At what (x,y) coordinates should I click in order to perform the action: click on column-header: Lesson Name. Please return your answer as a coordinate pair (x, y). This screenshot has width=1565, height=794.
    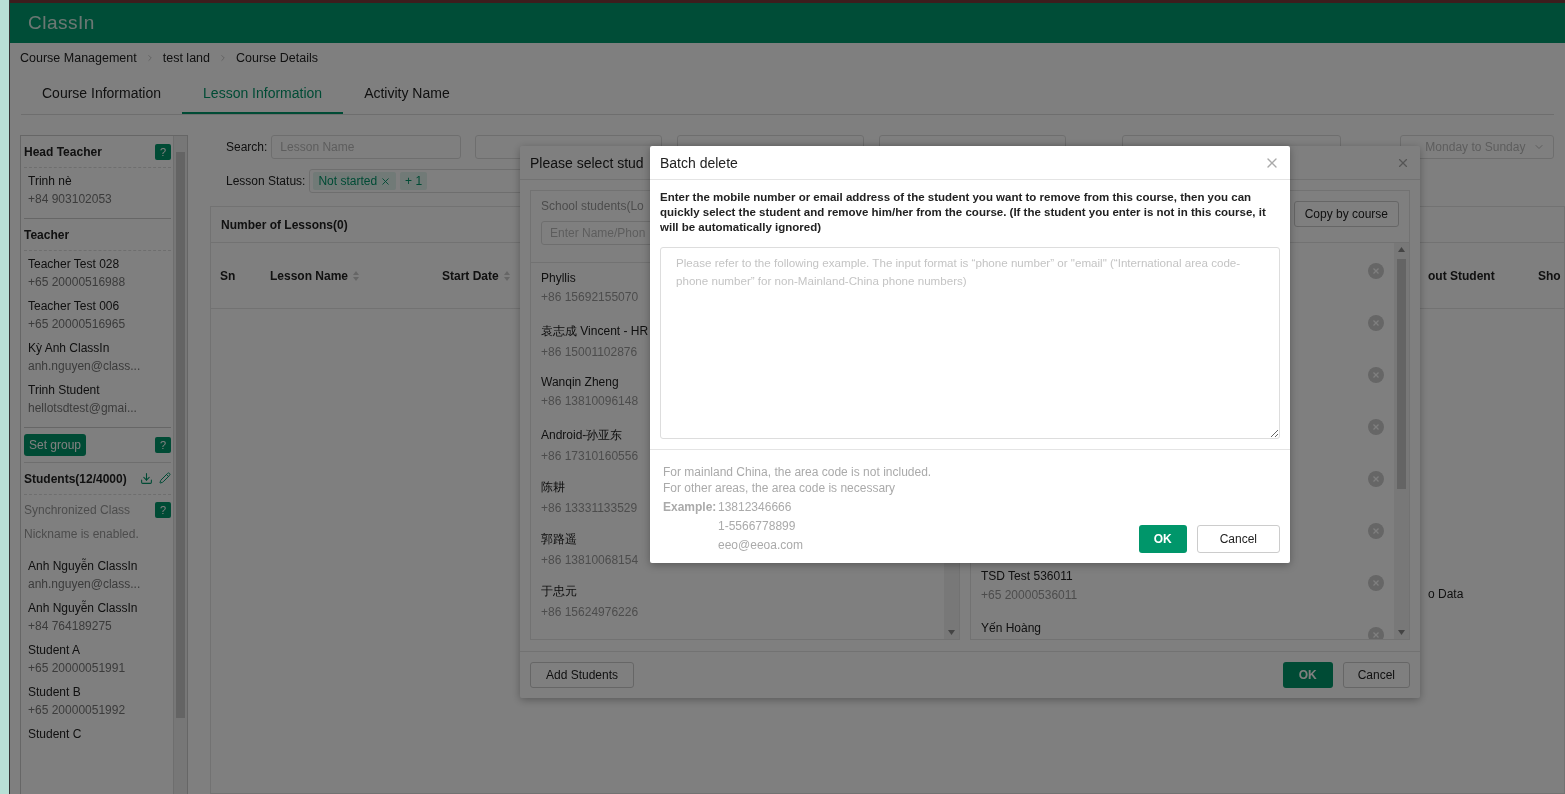
    Looking at the image, I should click on (309, 275).